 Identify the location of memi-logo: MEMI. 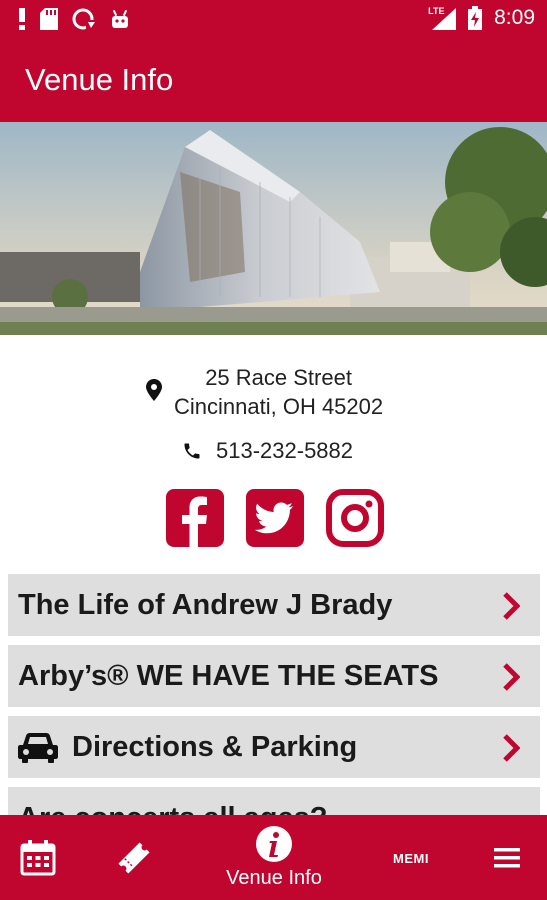
(411, 858).